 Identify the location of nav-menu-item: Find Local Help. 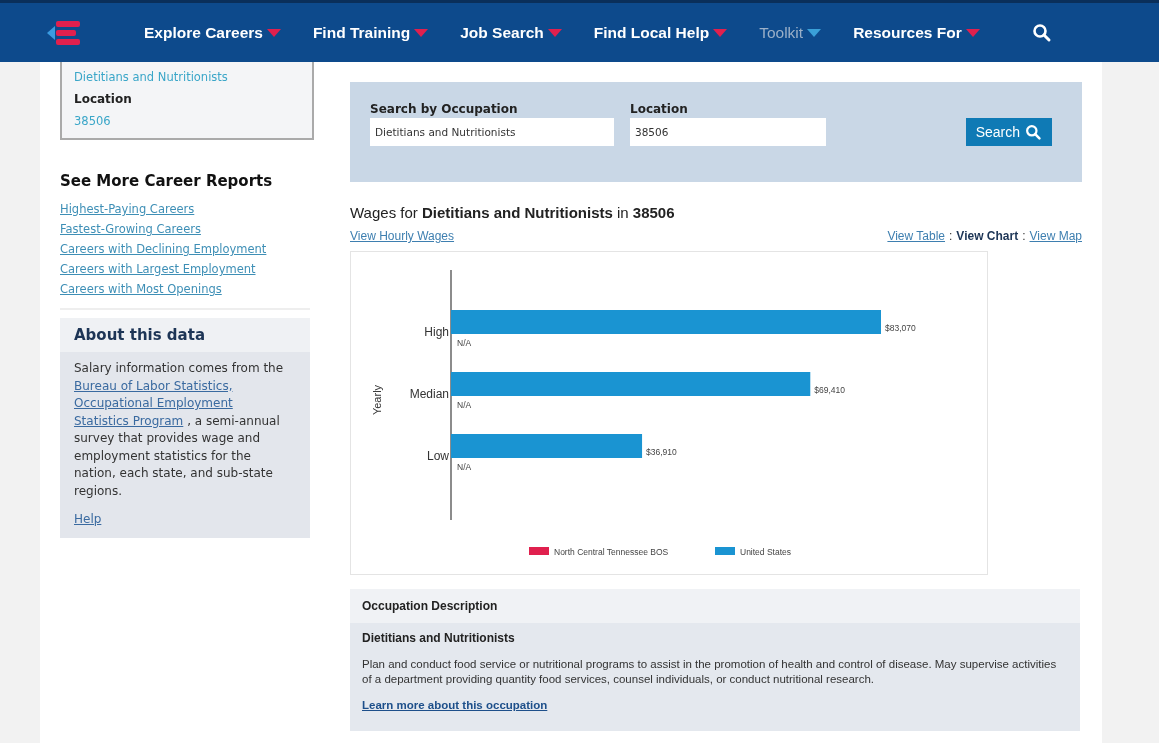
(660, 32).